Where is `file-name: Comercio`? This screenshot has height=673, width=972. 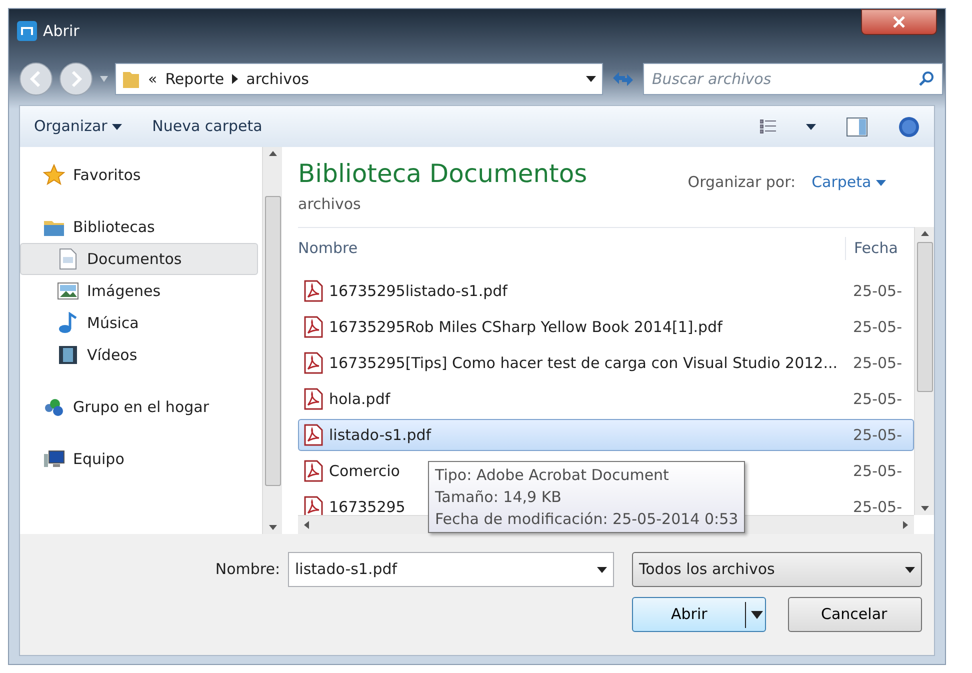 file-name: Comercio is located at coordinates (364, 471).